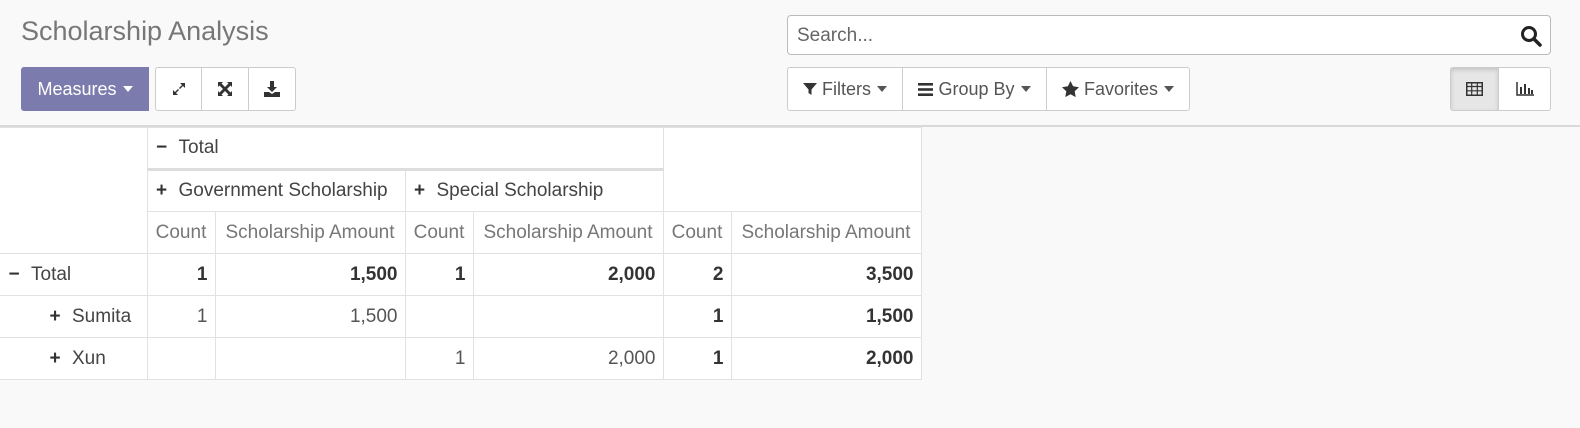  I want to click on row-header-sumita: + Sumita, so click(74, 316).